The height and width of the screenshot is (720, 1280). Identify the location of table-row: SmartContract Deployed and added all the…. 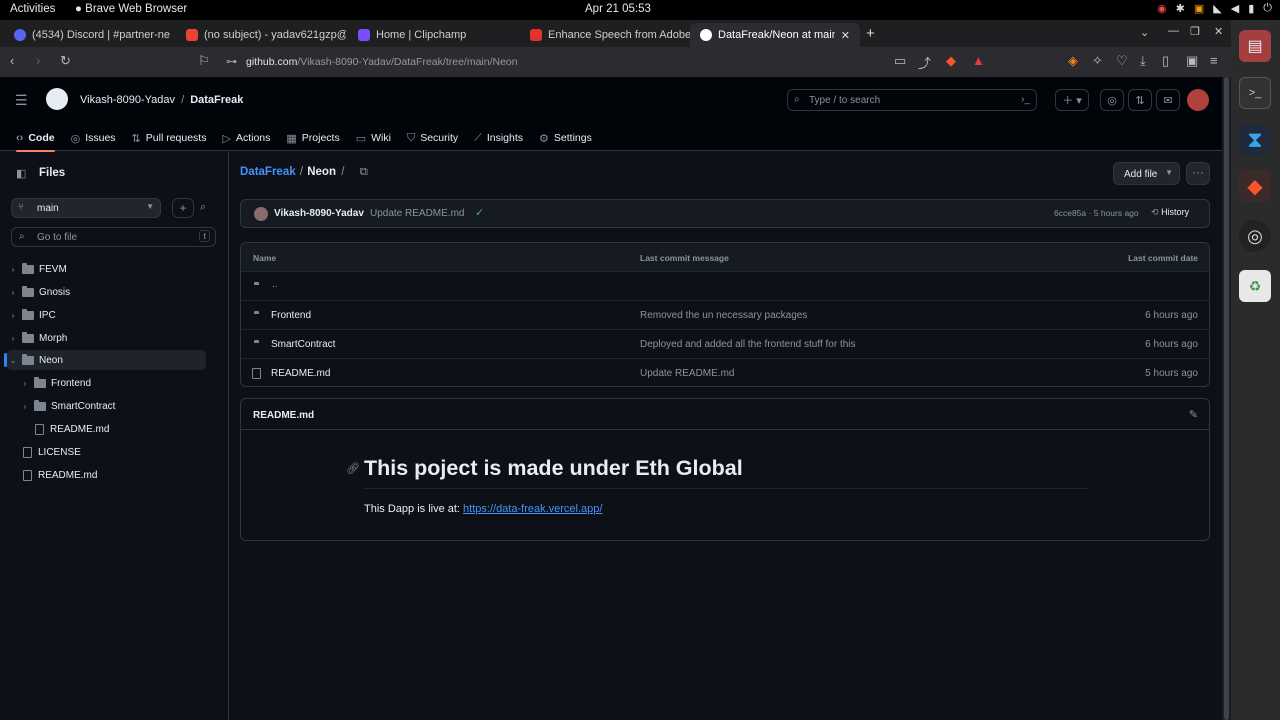
(725, 343).